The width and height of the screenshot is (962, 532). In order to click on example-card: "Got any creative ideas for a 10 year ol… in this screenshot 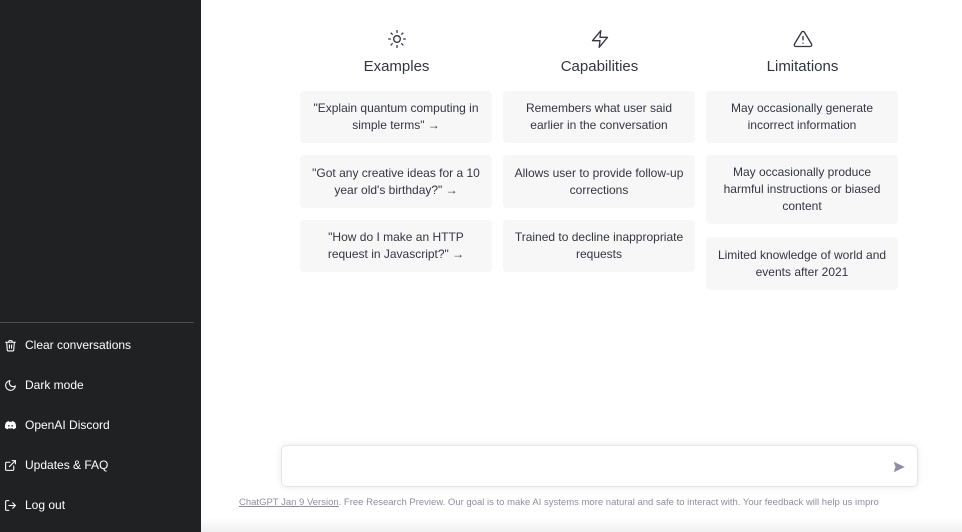, I will do `click(396, 181)`.